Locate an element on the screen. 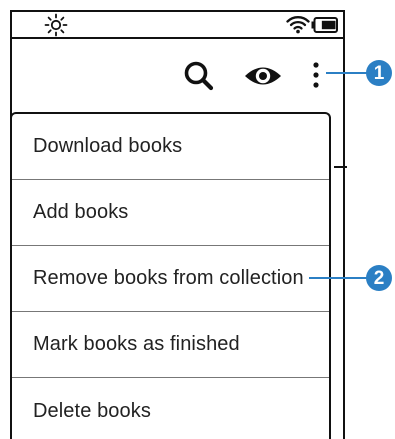 This screenshot has width=395, height=439. menu-item-label: Download books is located at coordinates (108, 146).